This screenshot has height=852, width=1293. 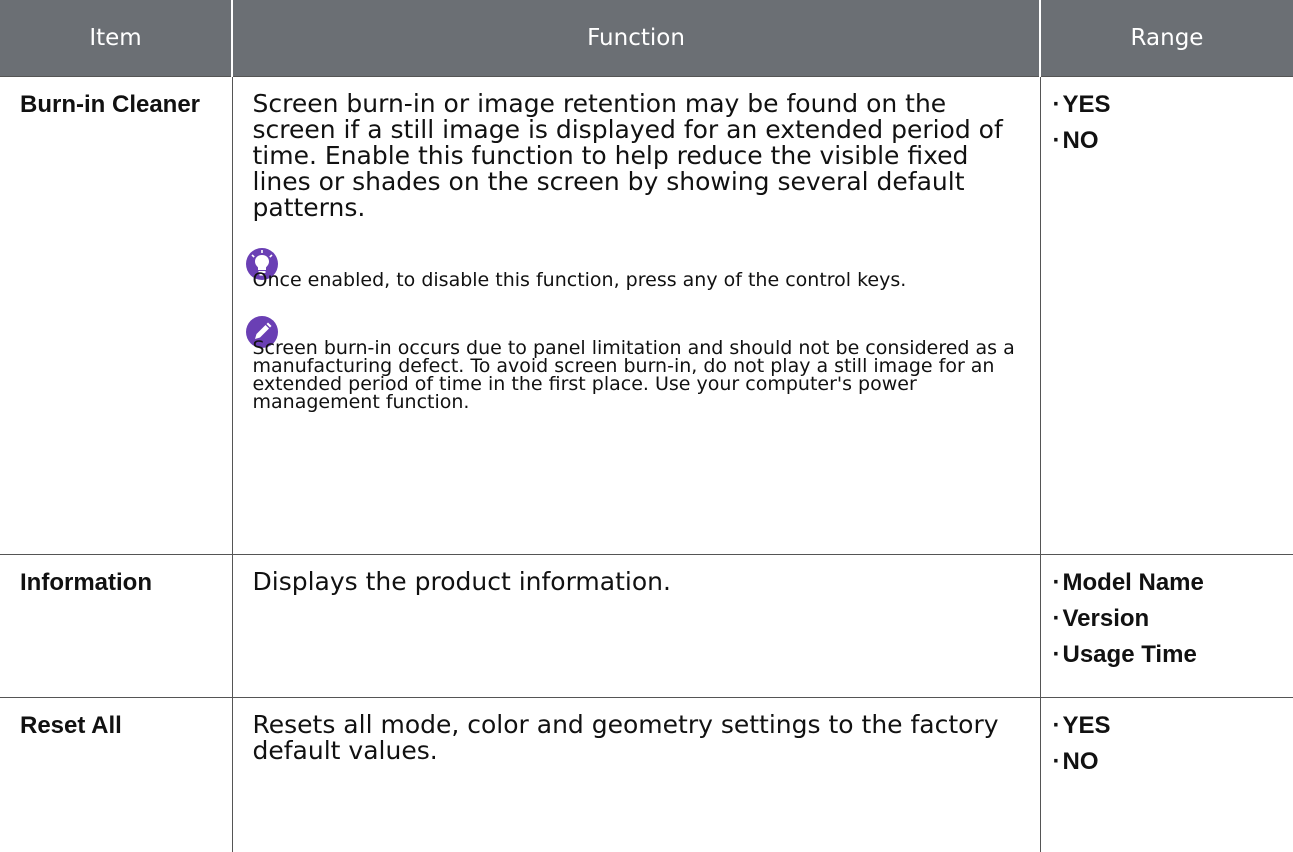 I want to click on item-name: Burn-in Cleaner, so click(x=116, y=316).